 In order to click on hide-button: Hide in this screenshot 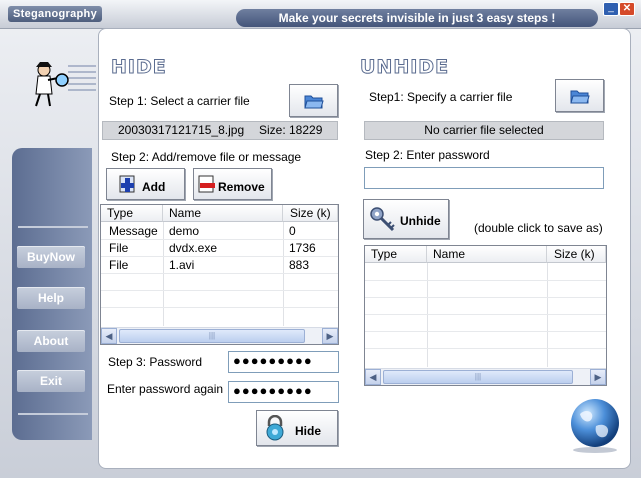, I will do `click(297, 428)`.